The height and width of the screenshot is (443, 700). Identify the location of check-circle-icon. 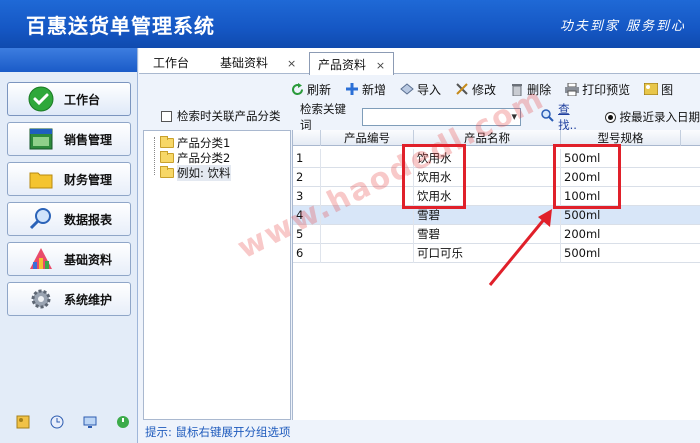
(41, 99).